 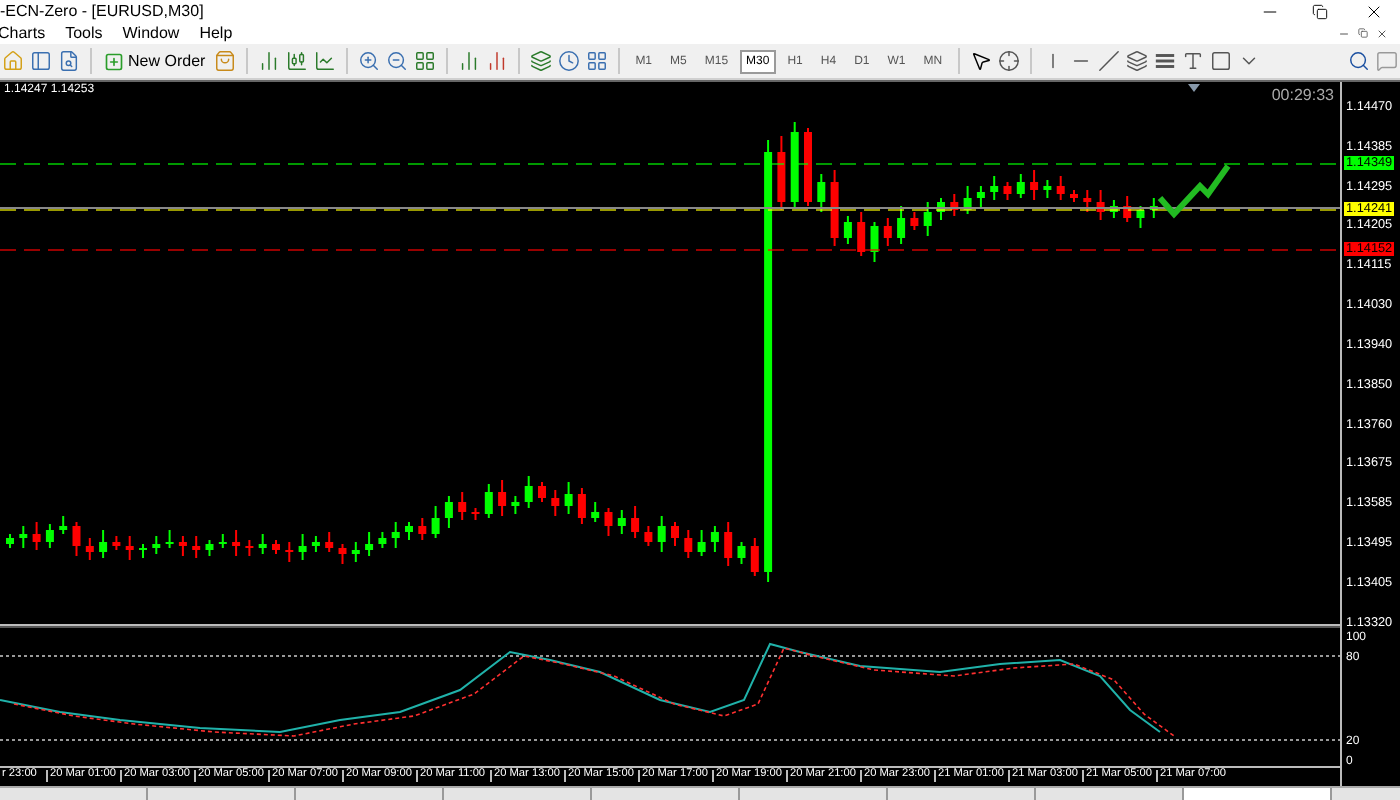 I want to click on bag-icon, so click(x=224, y=61).